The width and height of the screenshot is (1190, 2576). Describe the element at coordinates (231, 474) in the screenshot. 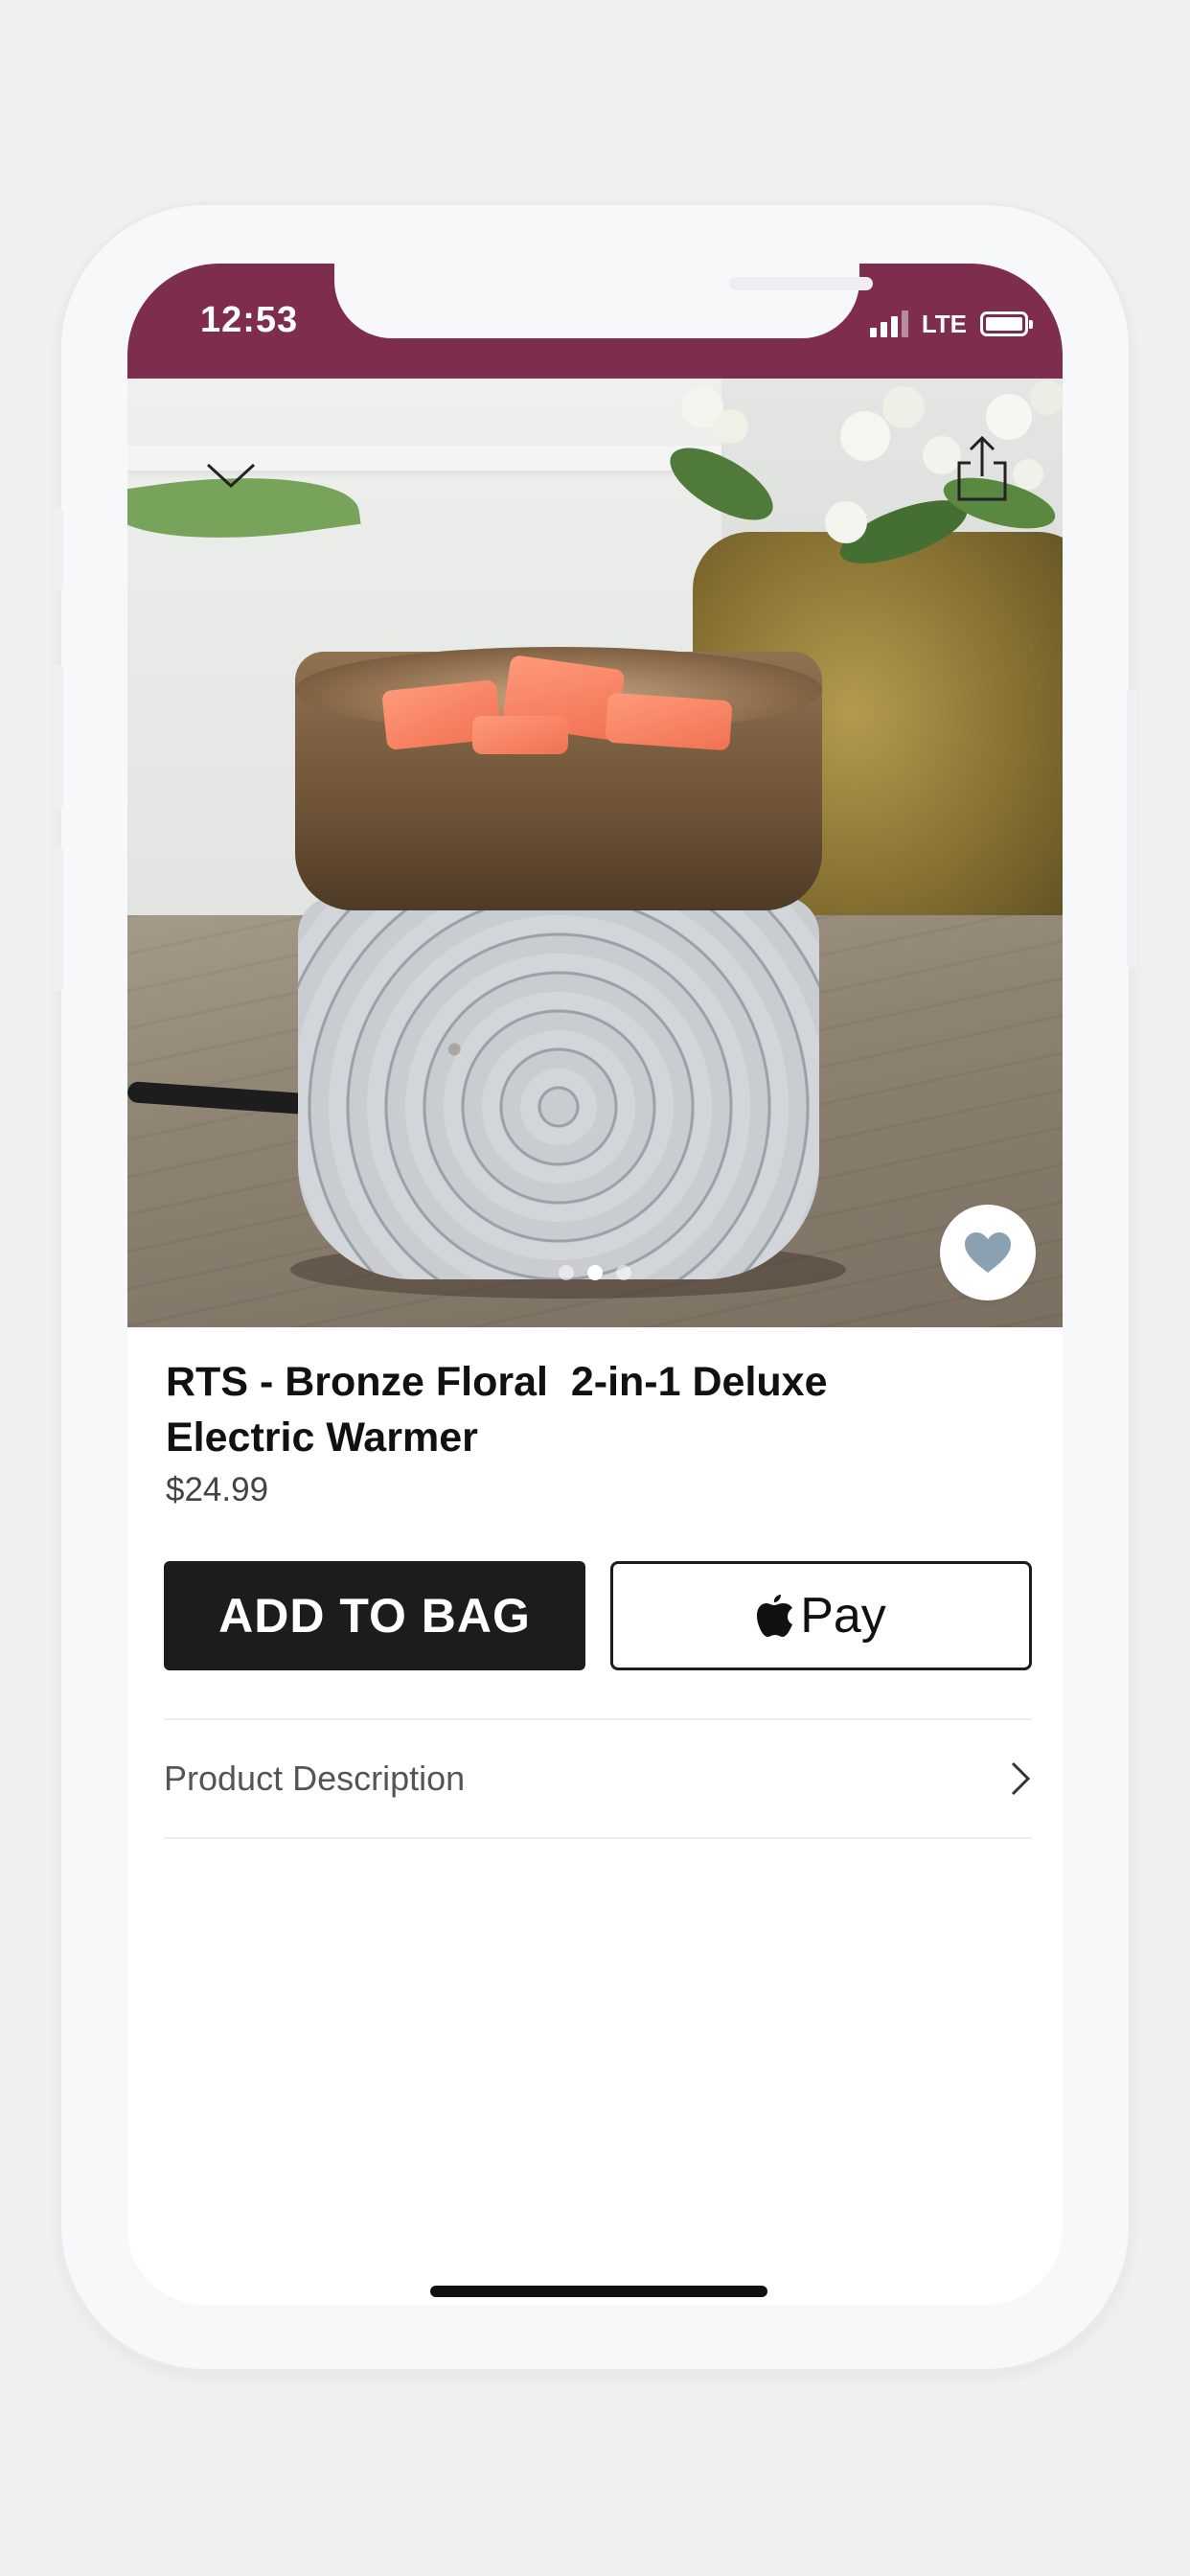

I see `chevron-down-icon` at that location.